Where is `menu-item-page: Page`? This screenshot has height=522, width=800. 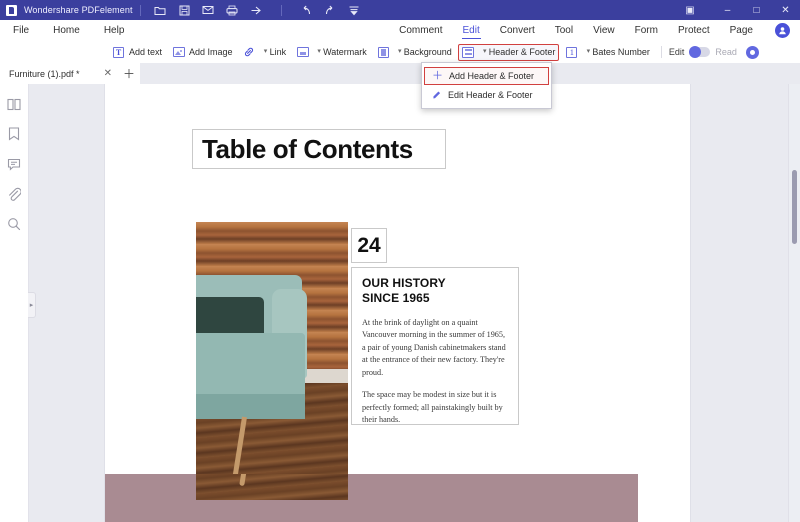 menu-item-page: Page is located at coordinates (741, 30).